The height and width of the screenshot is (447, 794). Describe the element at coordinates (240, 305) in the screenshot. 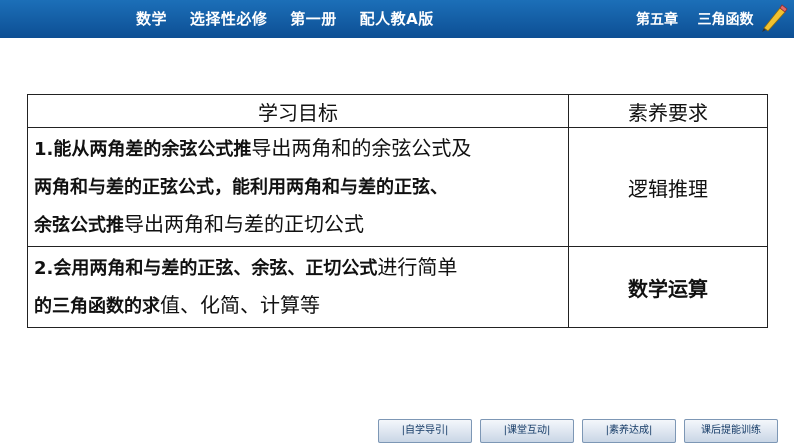

I see `goal-text: 值、化简、计算等` at that location.